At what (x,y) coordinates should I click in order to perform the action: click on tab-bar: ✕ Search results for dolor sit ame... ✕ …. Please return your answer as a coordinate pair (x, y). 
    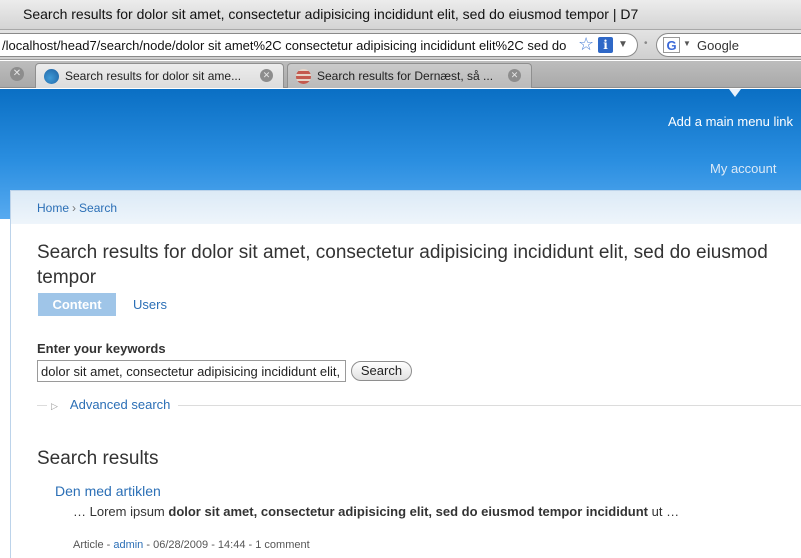
    Looking at the image, I should click on (400, 74).